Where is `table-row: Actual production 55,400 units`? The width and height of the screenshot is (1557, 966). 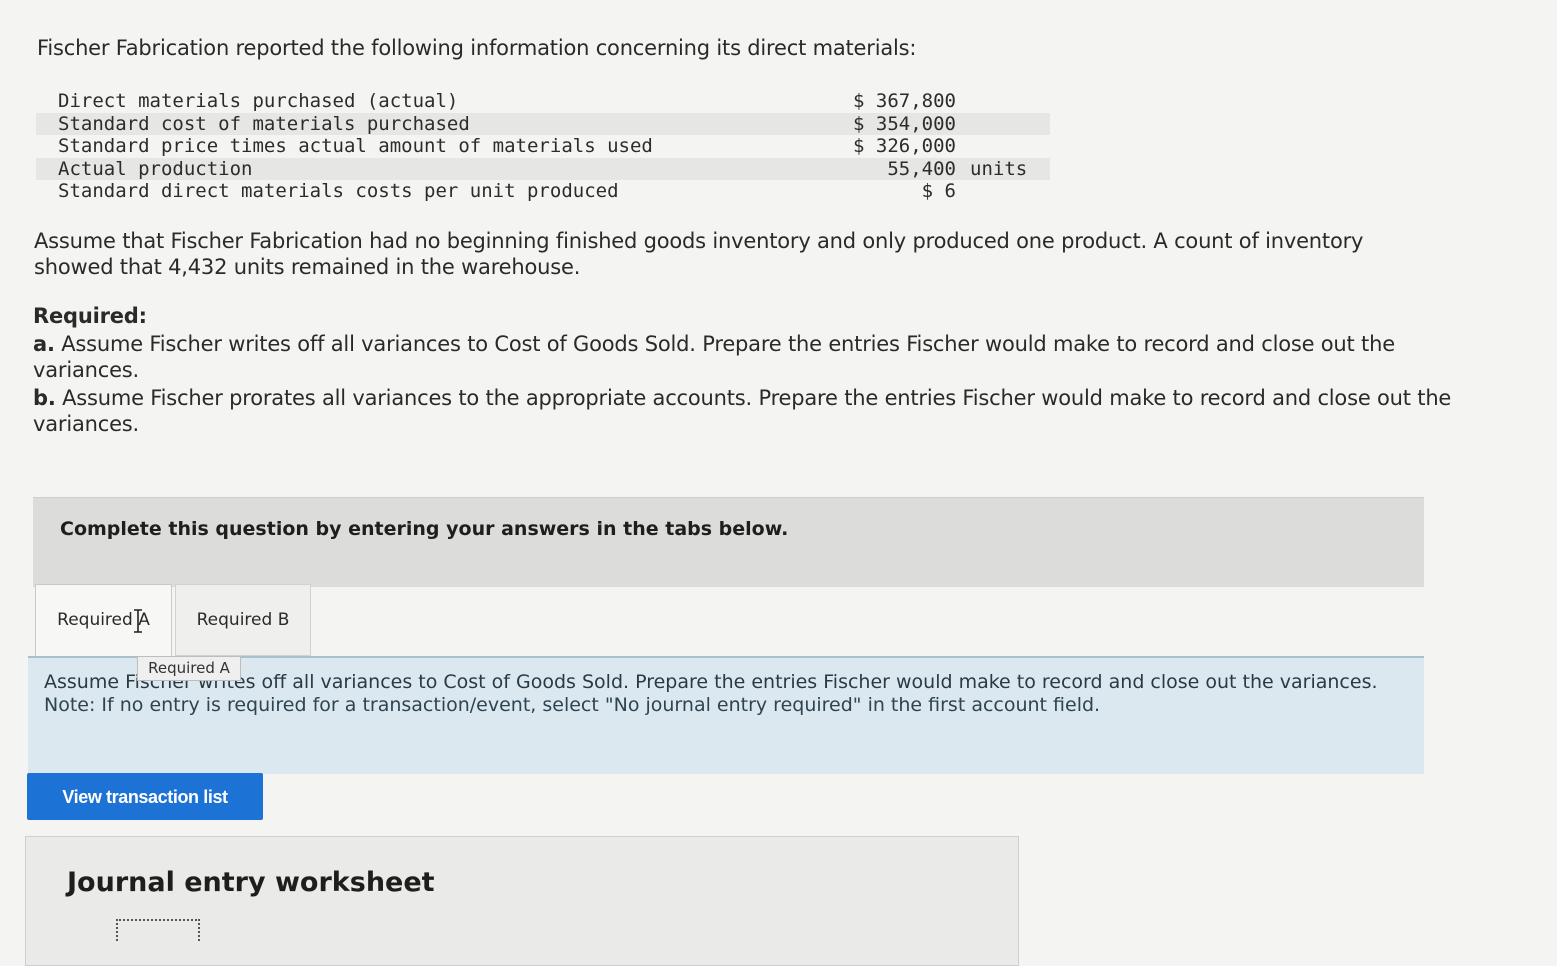 table-row: Actual production 55,400 units is located at coordinates (543, 168).